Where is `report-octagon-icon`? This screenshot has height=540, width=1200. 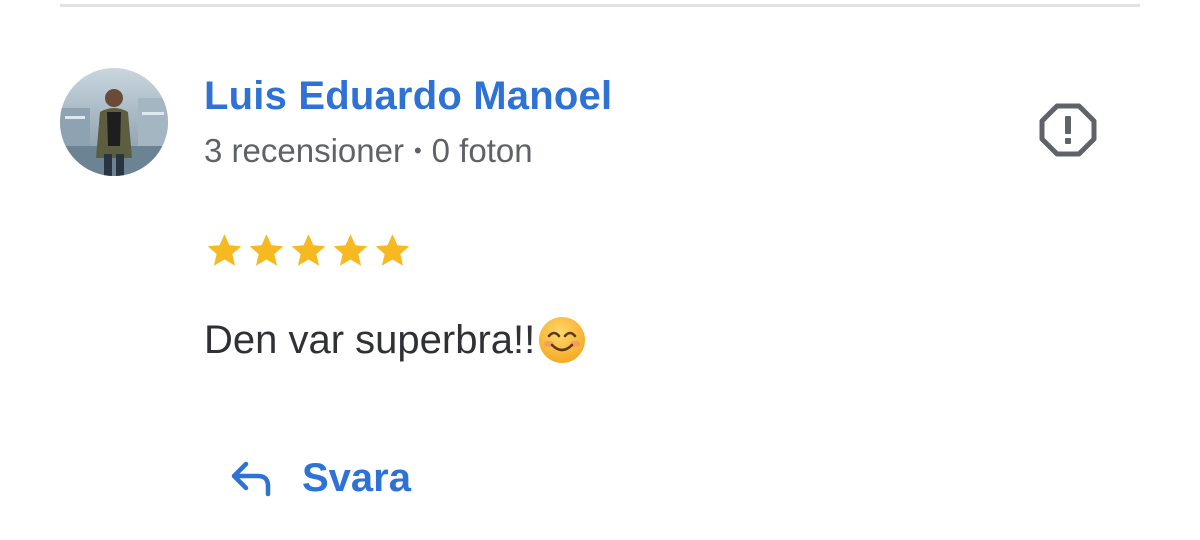
report-octagon-icon is located at coordinates (1068, 130).